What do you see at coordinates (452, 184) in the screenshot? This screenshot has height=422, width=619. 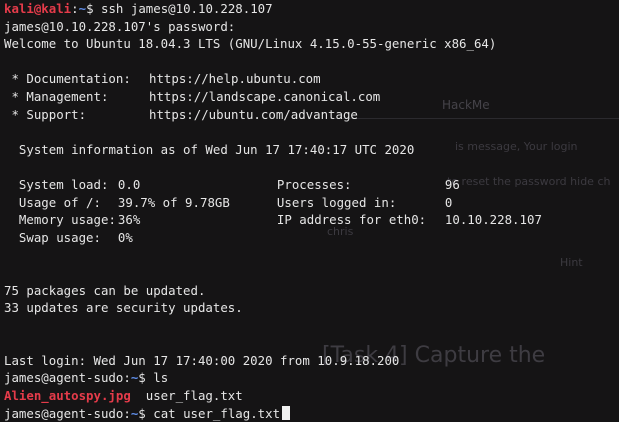 I see `stat-value: 96` at bounding box center [452, 184].